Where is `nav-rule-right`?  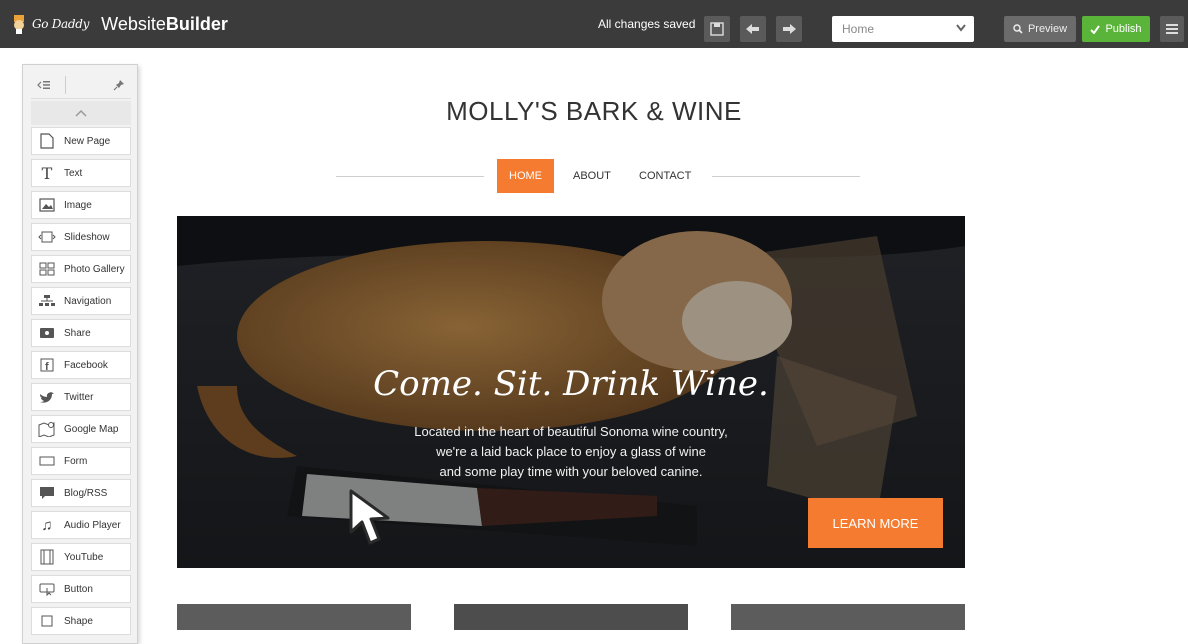
nav-rule-right is located at coordinates (786, 176).